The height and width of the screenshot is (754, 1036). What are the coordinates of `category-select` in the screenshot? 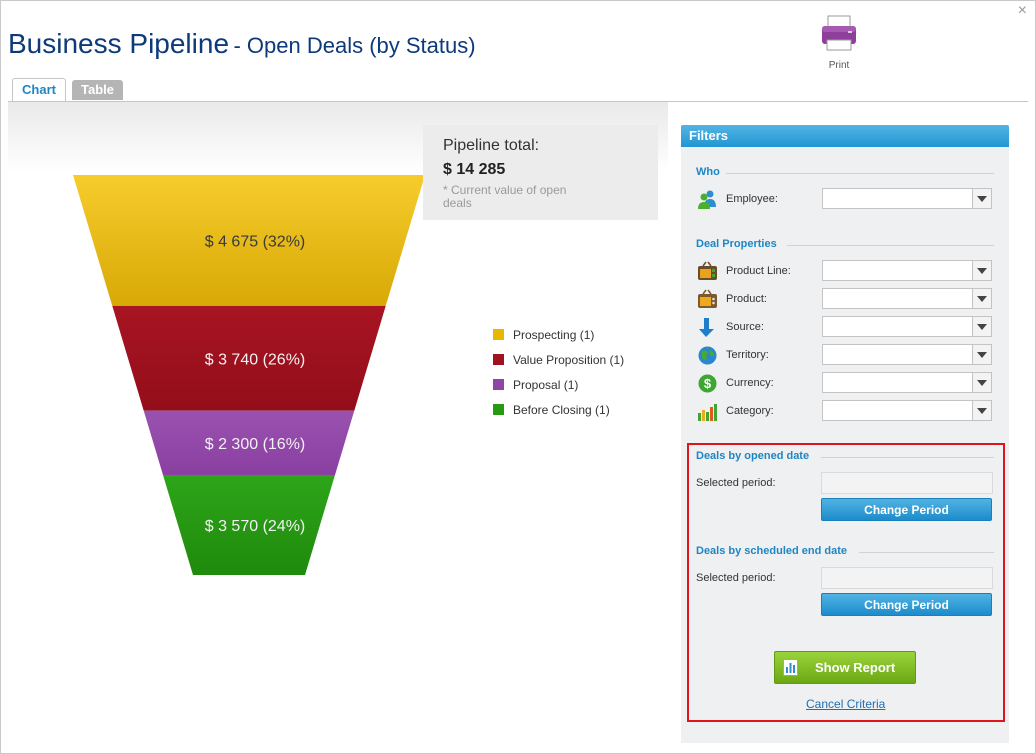 It's located at (907, 410).